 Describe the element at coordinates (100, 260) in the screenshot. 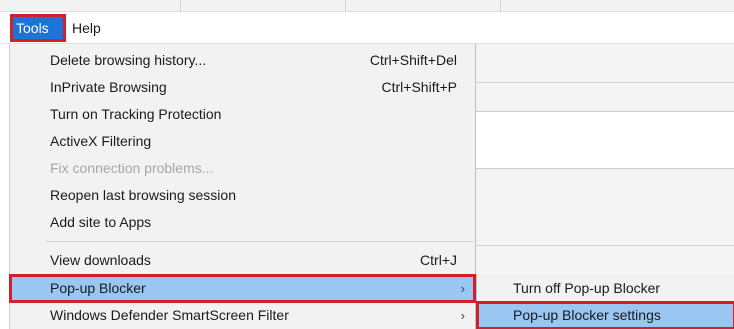

I see `menu-item-label: View downloads` at that location.